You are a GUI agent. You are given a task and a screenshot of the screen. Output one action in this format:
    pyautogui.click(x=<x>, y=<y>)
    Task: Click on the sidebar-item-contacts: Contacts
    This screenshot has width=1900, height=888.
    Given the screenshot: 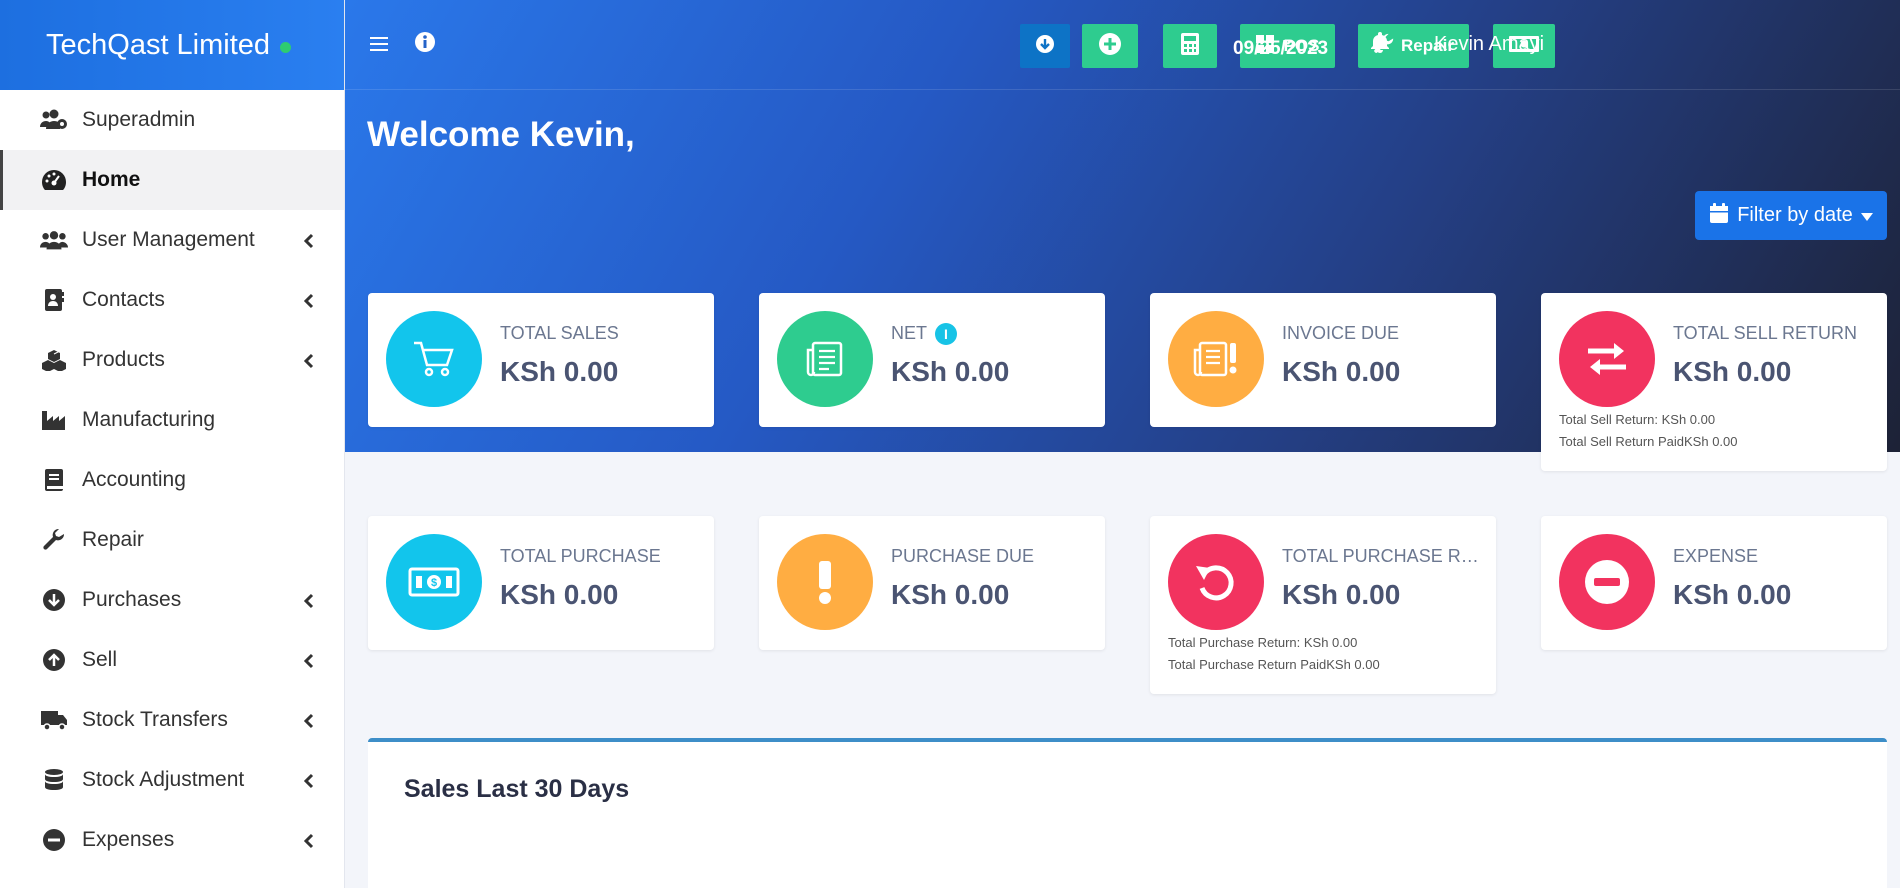 What is the action you would take?
    pyautogui.click(x=172, y=300)
    